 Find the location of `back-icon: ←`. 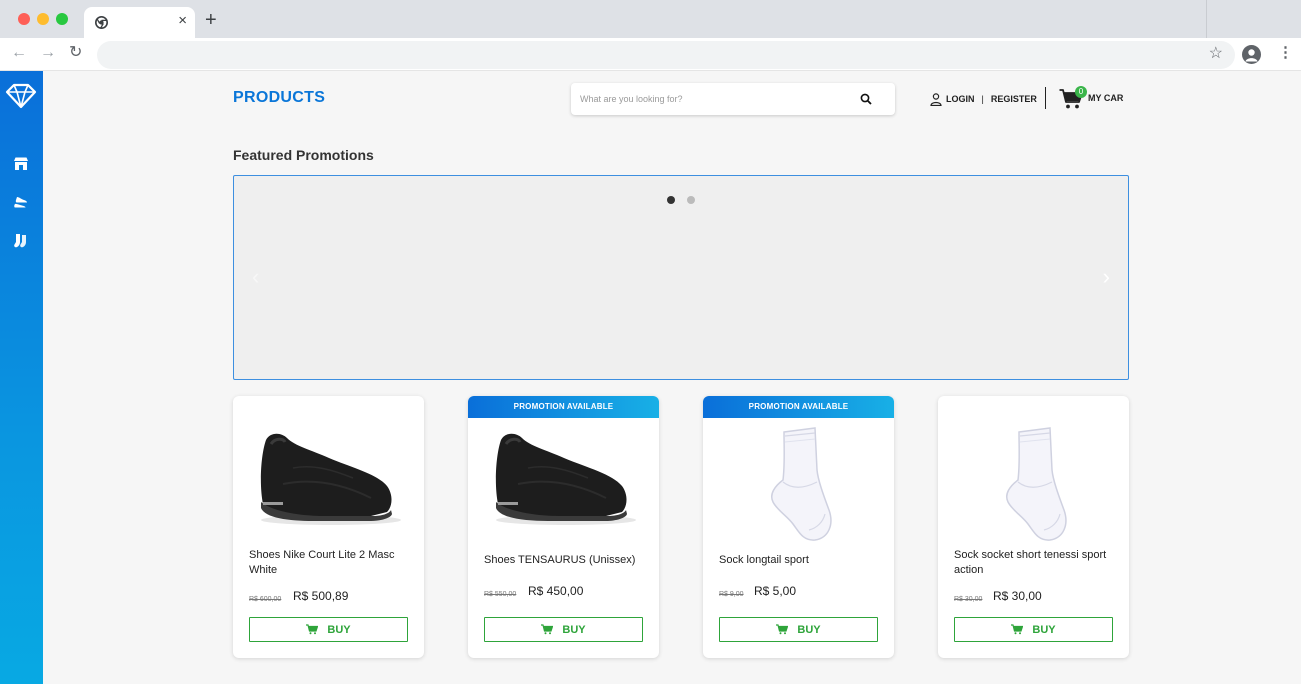

back-icon: ← is located at coordinates (19, 53).